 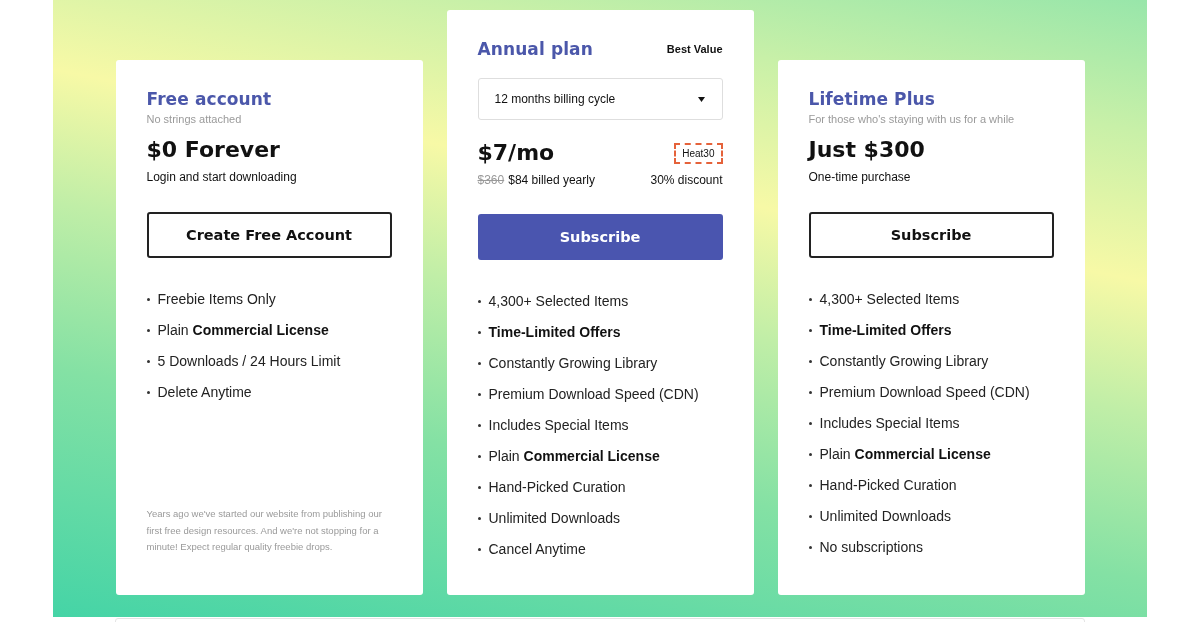 I want to click on plan-price: $0 Forever, so click(x=213, y=150).